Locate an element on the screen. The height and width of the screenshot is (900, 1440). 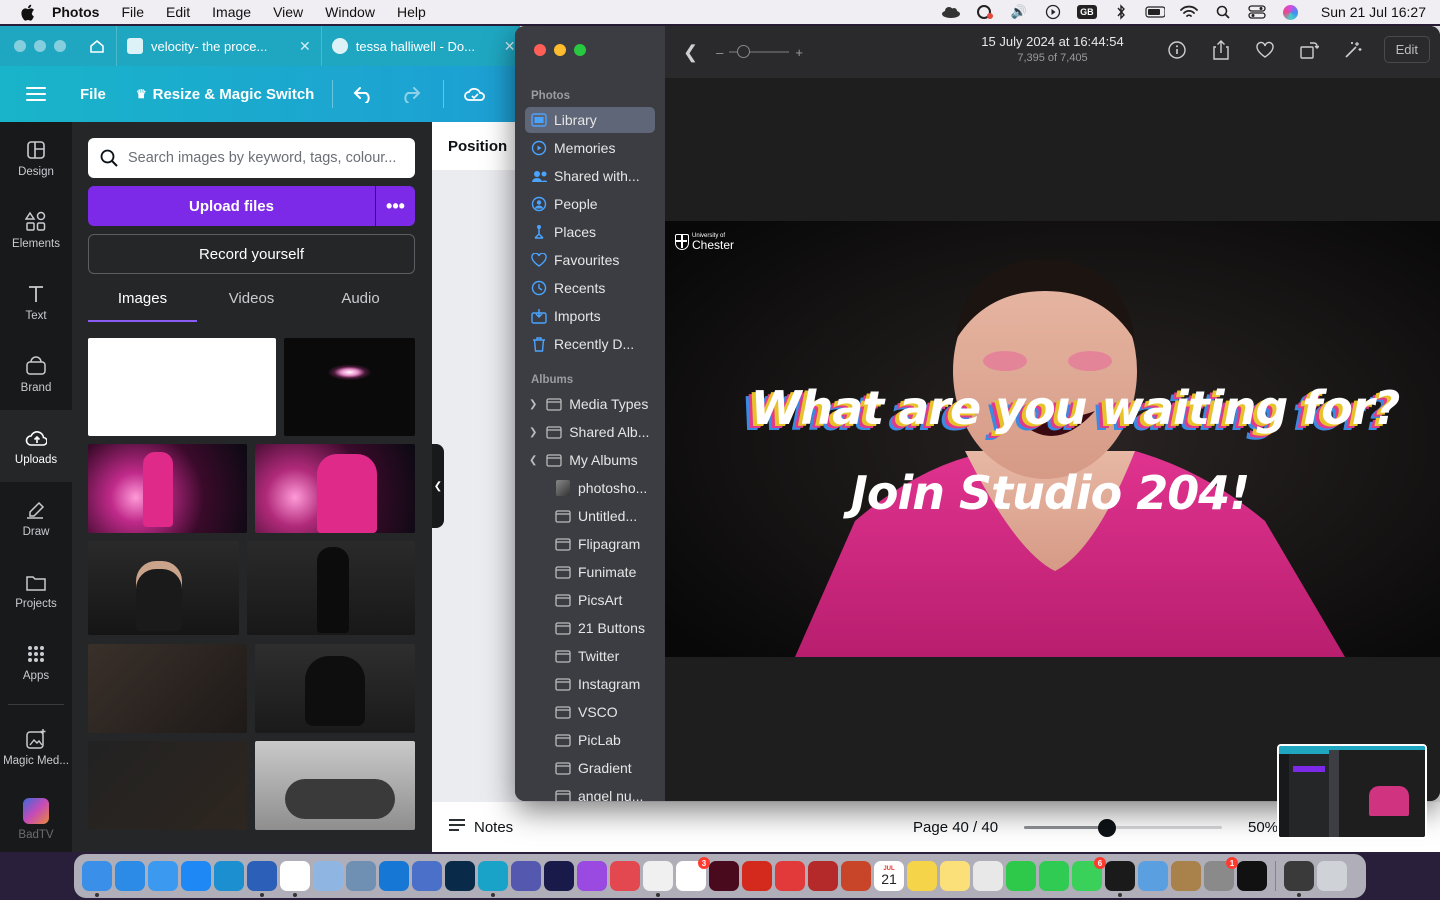
play-icon is located at coordinates (1053, 12).